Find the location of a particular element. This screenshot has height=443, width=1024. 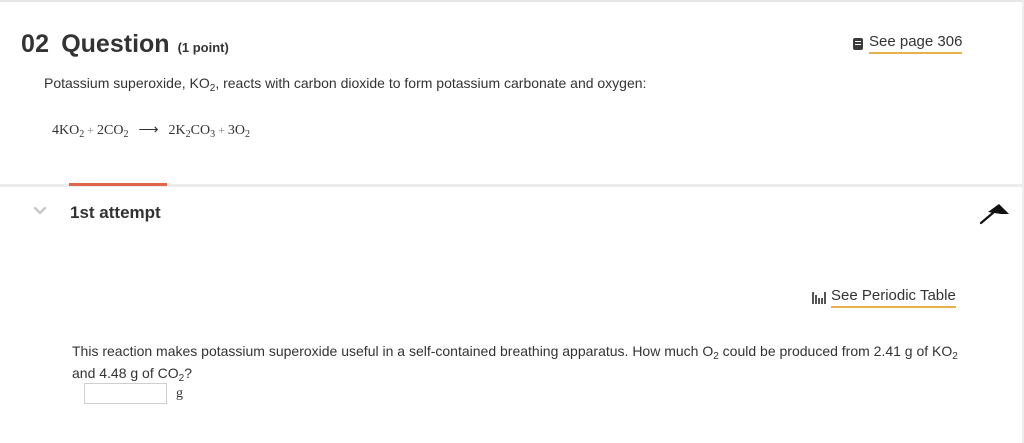

top-divider is located at coordinates (512, 1).